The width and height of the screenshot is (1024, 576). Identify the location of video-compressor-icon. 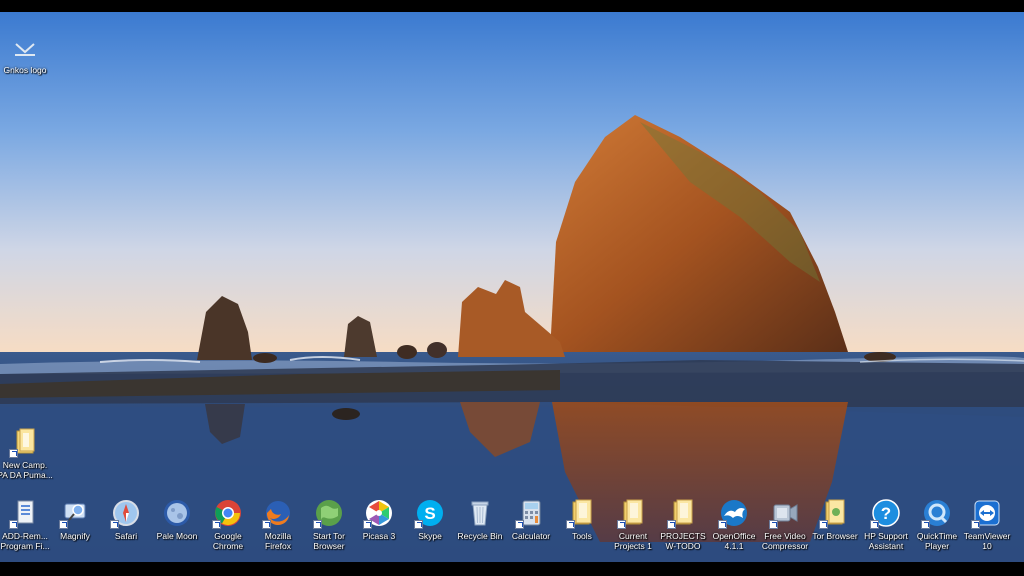
(784, 513).